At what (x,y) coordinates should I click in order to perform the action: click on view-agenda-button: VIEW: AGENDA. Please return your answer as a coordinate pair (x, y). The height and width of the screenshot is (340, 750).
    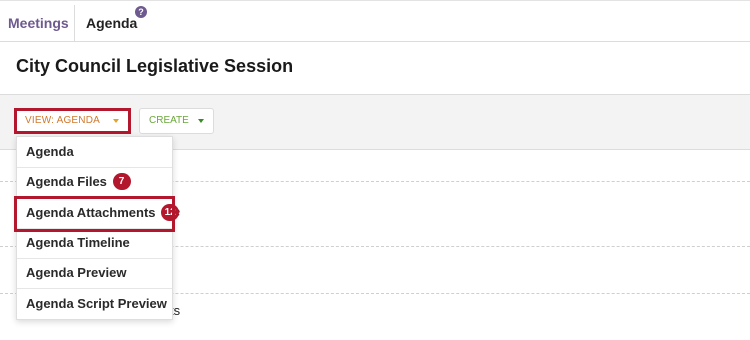
    Looking at the image, I should click on (72, 121).